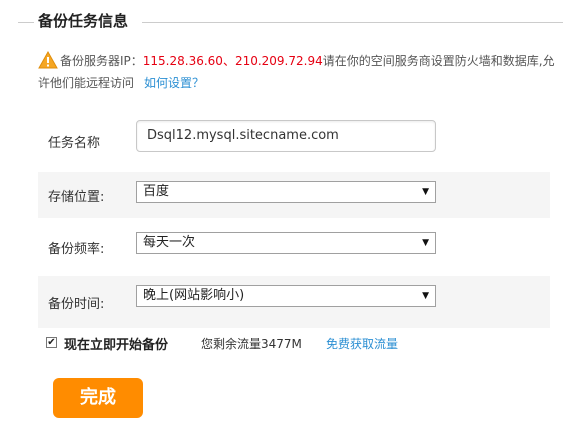 The height and width of the screenshot is (428, 563). Describe the element at coordinates (174, 83) in the screenshot. I see `how-to-setup-link: 如何设置？` at that location.